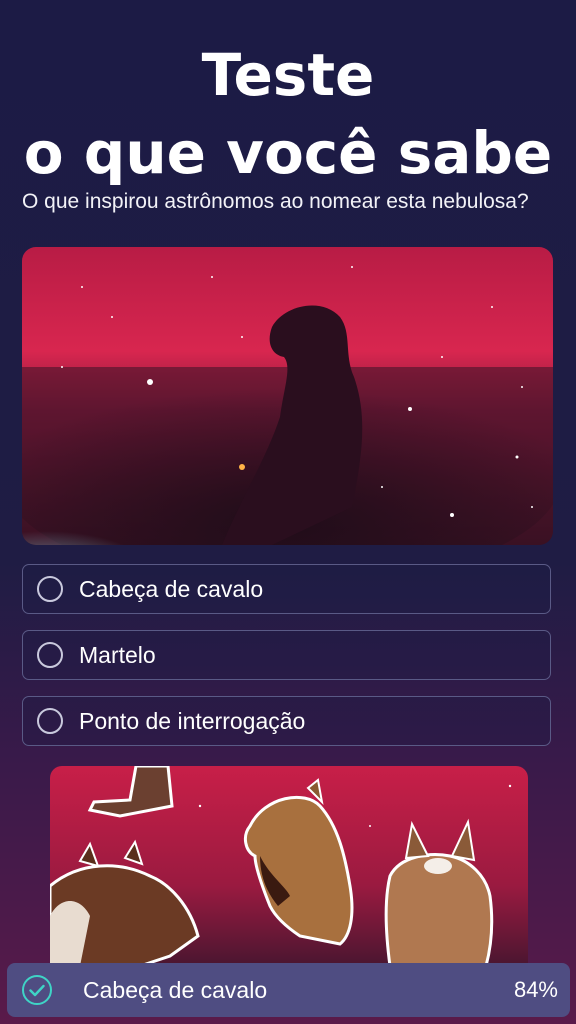  What do you see at coordinates (288, 75) in the screenshot?
I see `title-line-1: Teste` at bounding box center [288, 75].